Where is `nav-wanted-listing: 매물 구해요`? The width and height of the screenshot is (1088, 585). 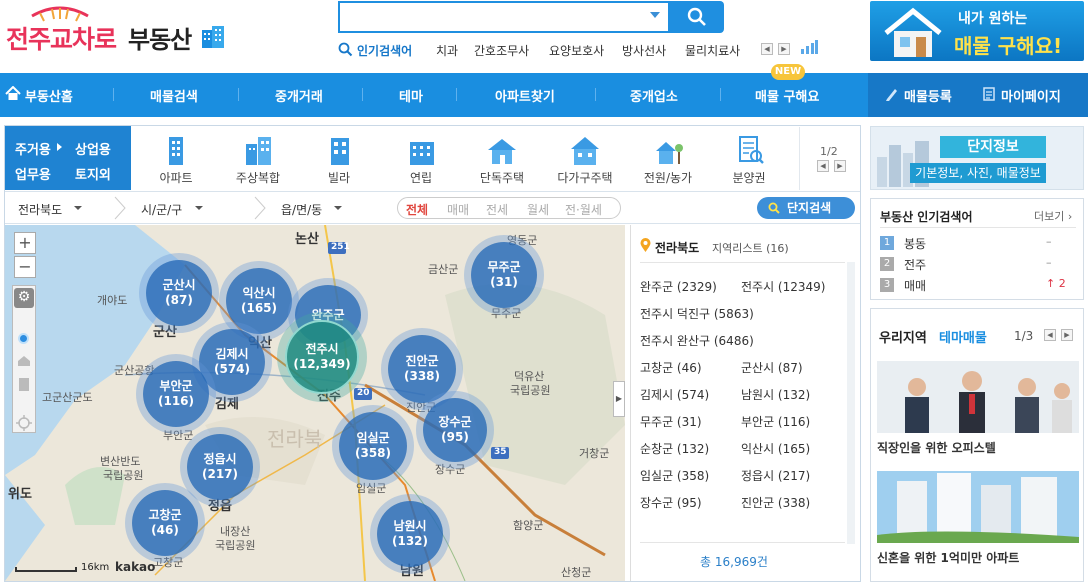 nav-wanted-listing: 매물 구해요 is located at coordinates (787, 95).